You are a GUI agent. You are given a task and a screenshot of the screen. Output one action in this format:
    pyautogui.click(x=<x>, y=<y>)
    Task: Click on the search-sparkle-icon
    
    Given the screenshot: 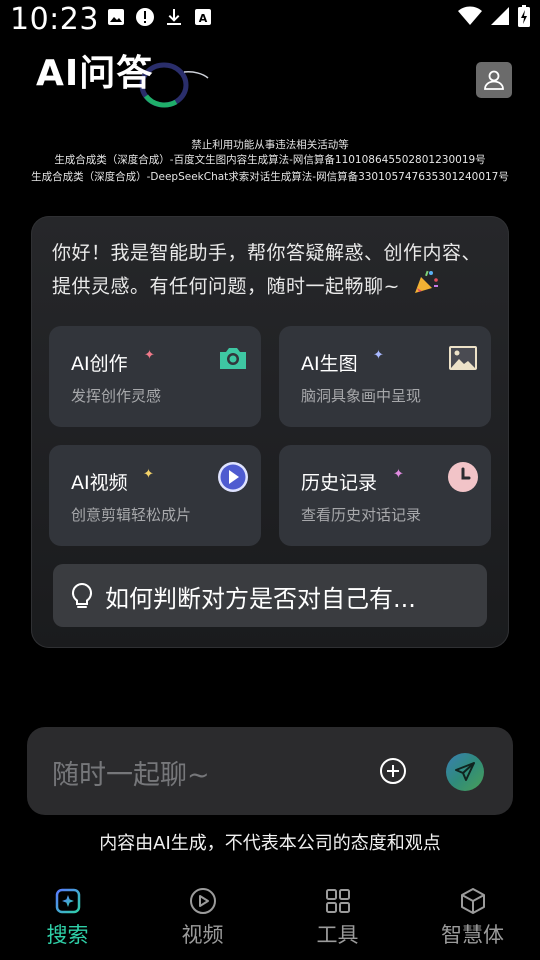 What is the action you would take?
    pyautogui.click(x=67, y=901)
    